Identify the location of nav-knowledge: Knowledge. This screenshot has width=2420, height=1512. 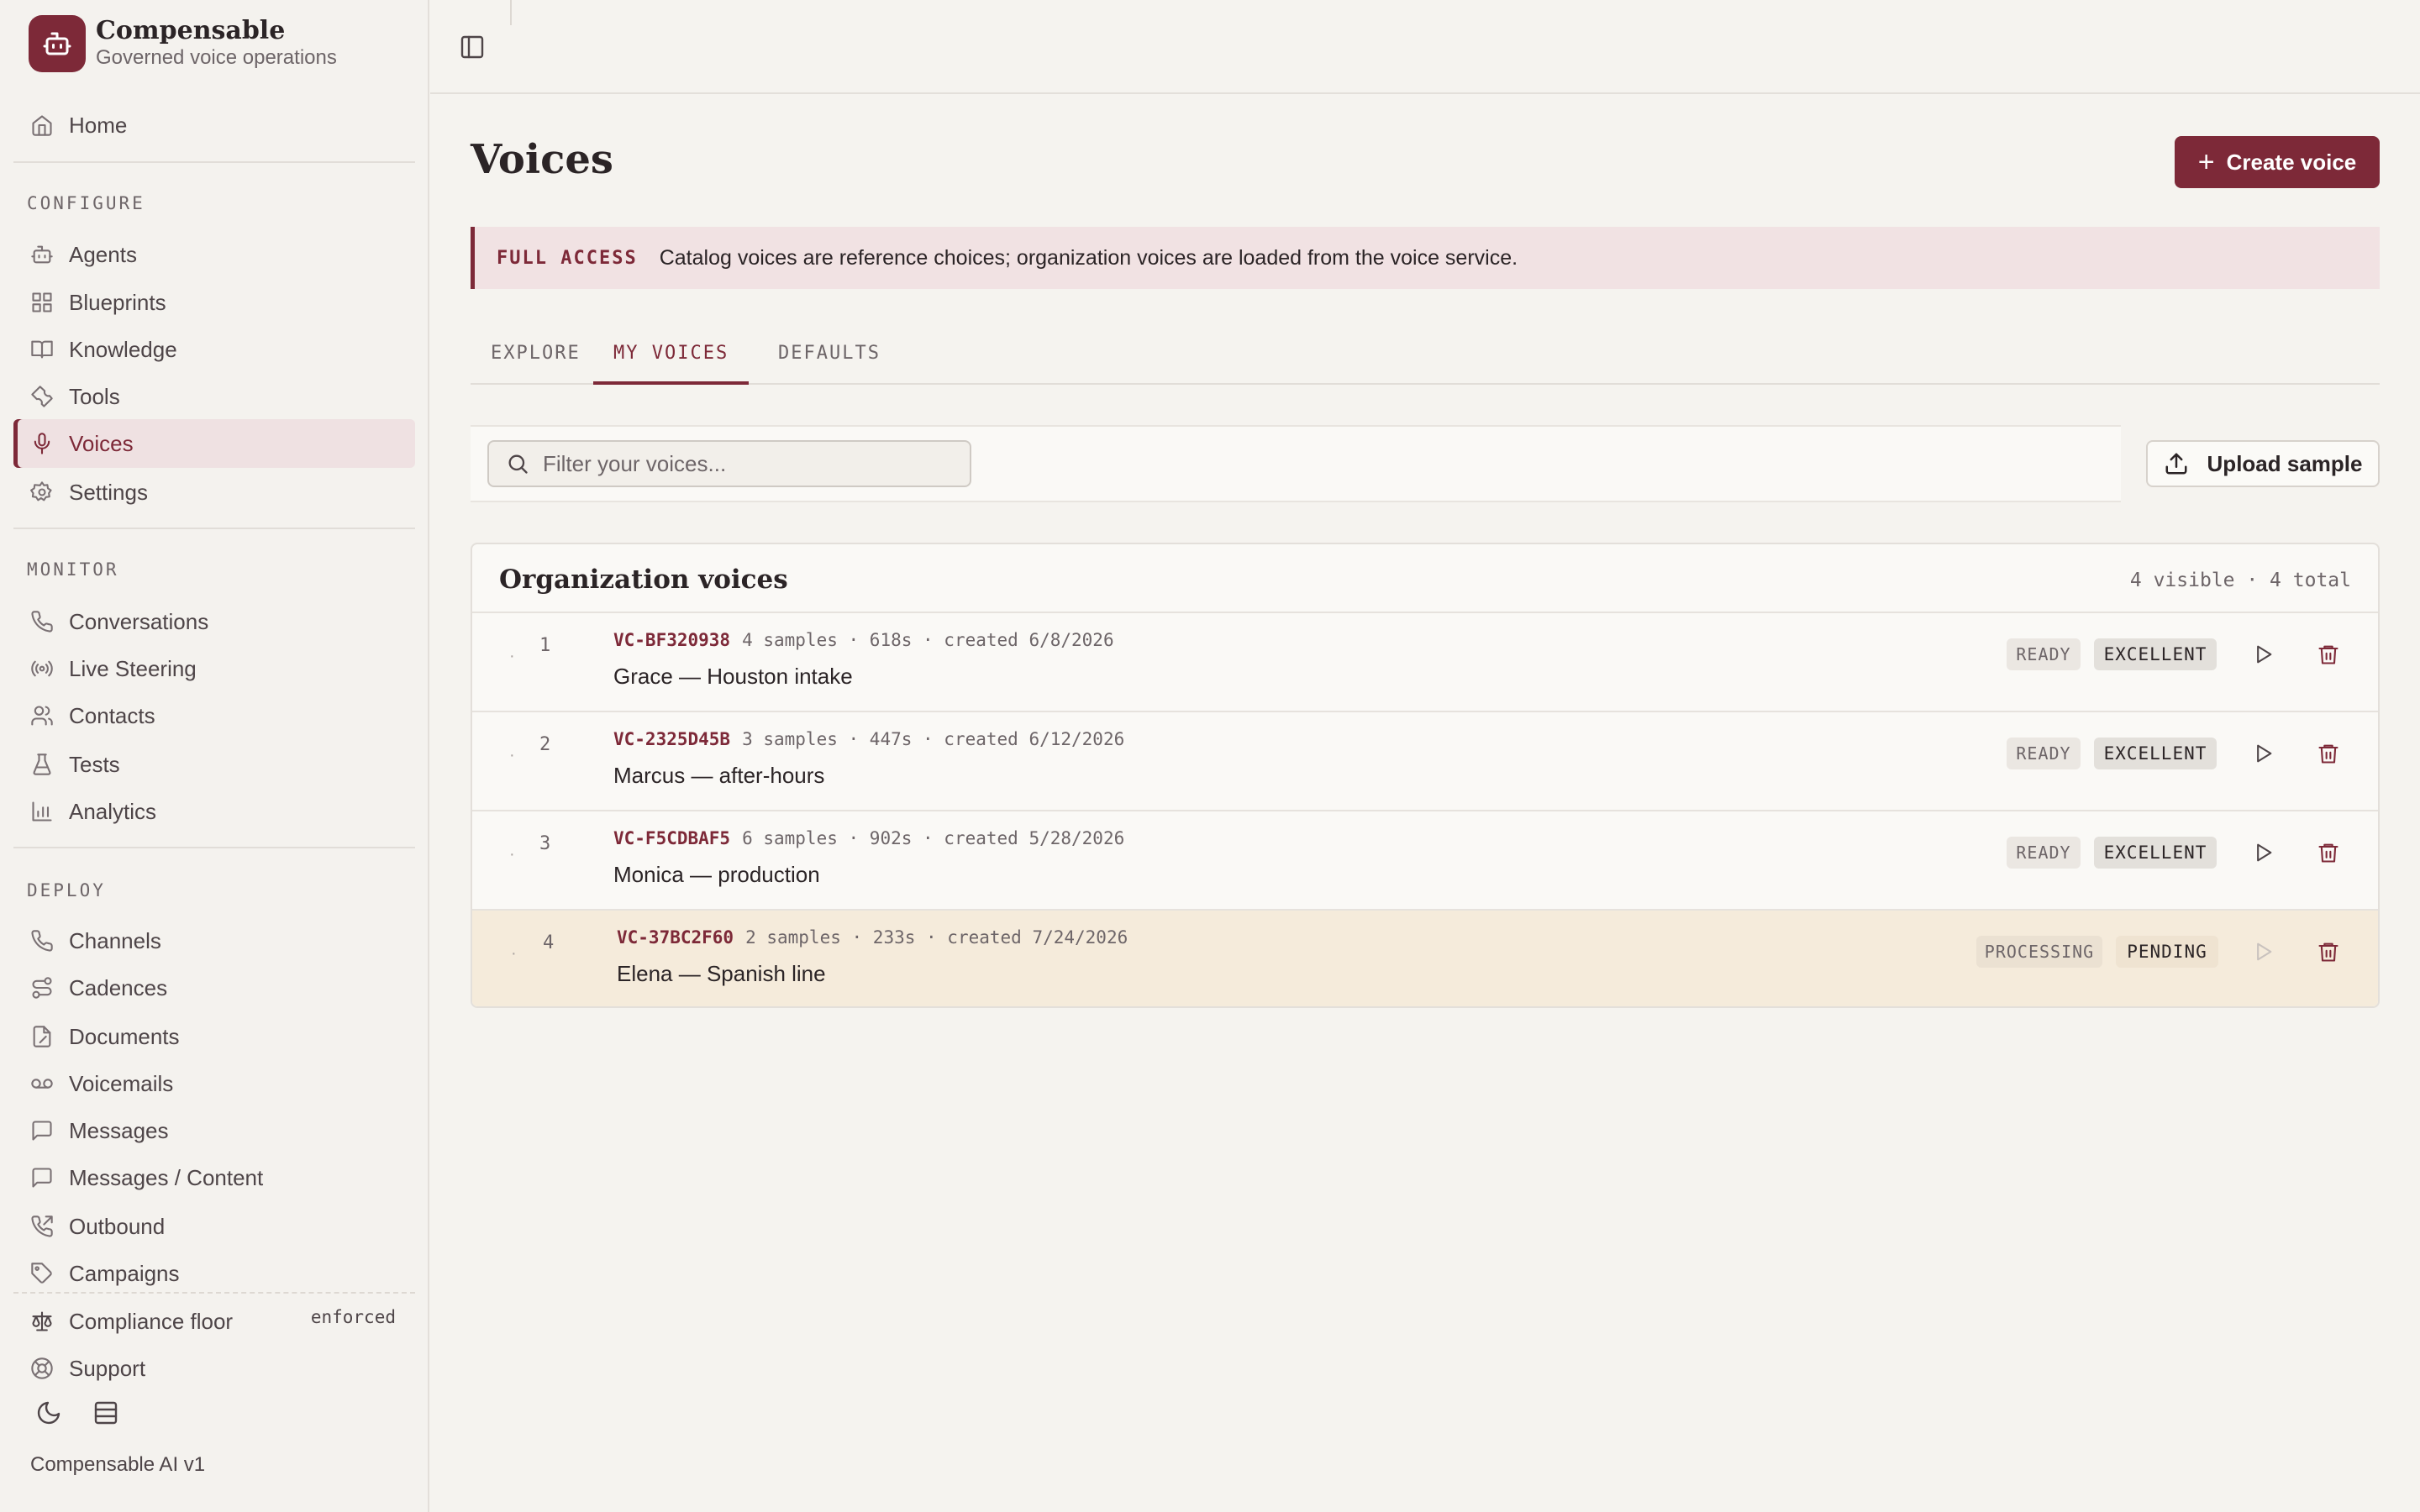
(214, 349).